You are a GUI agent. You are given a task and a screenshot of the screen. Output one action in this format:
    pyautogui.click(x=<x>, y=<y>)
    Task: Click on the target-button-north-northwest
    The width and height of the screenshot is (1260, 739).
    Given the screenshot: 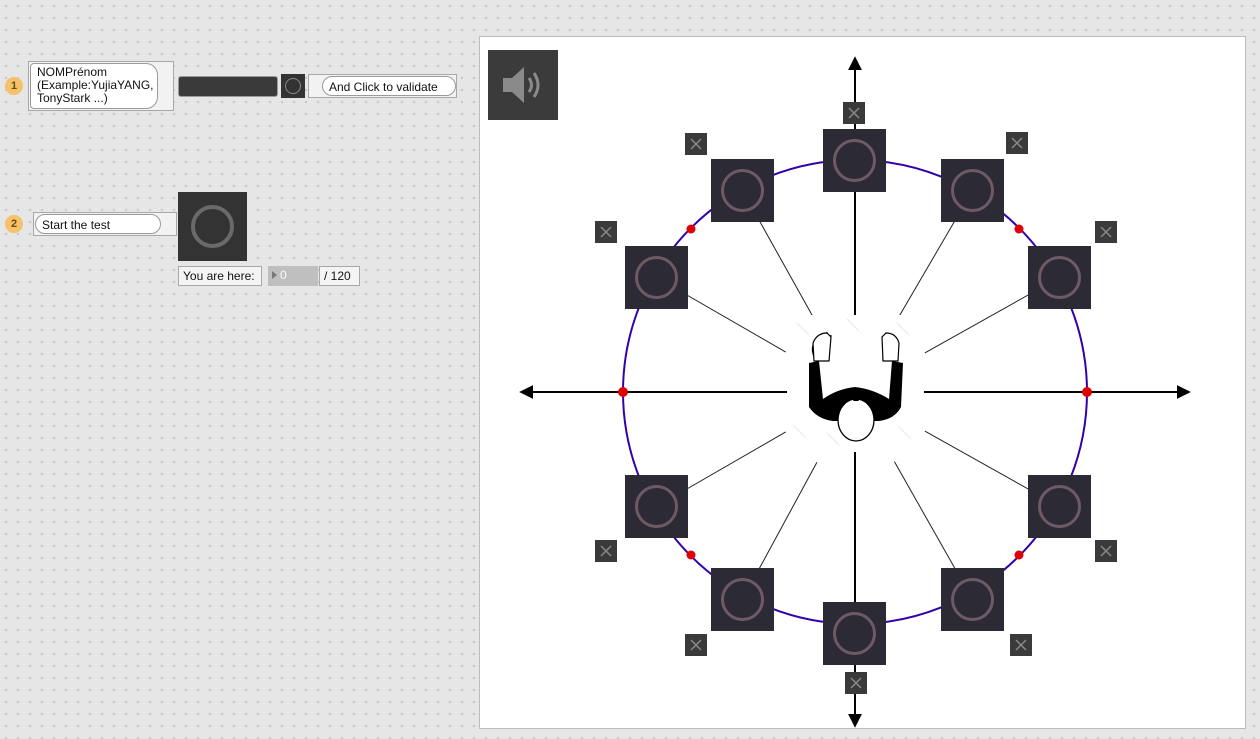 What is the action you would take?
    pyautogui.click(x=742, y=190)
    